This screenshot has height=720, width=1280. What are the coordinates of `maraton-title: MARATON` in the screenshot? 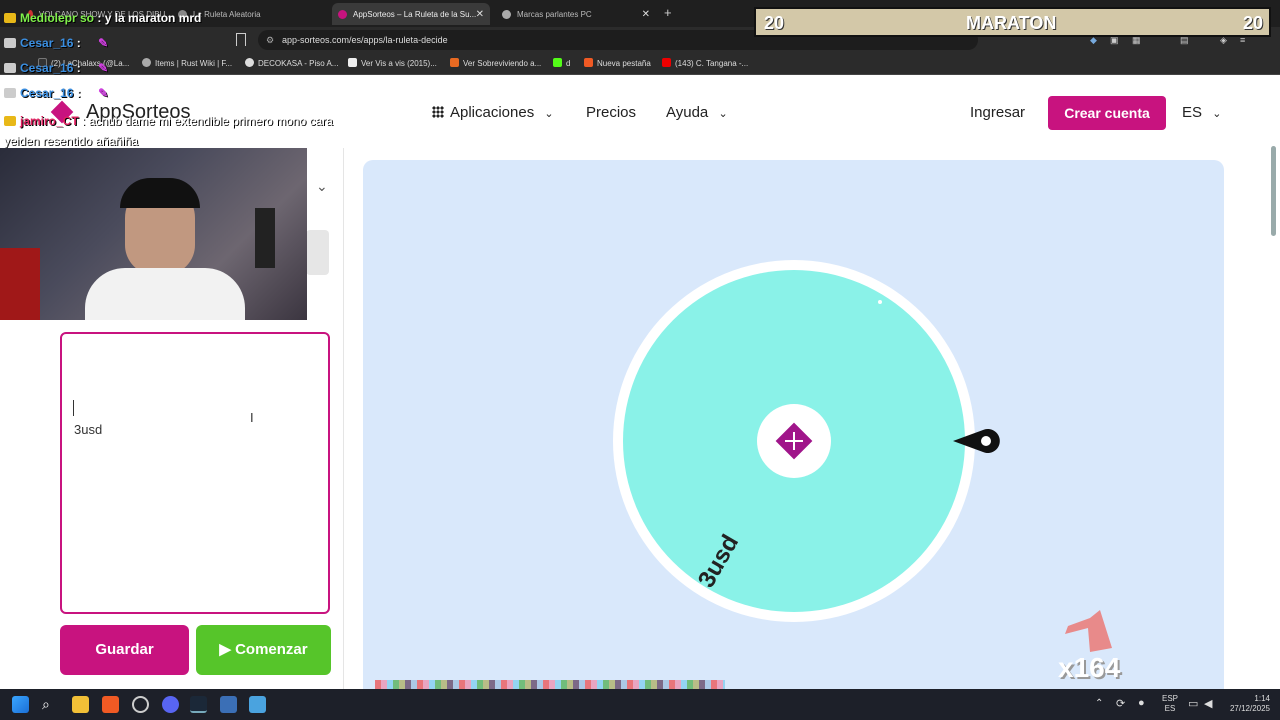 It's located at (1011, 23).